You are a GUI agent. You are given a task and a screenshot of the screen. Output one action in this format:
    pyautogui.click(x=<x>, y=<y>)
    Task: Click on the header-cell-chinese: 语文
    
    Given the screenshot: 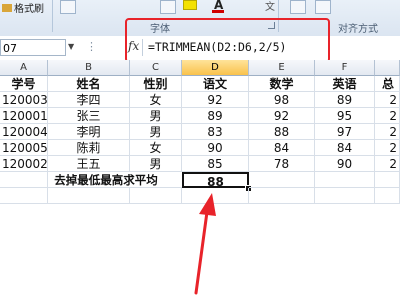 What is the action you would take?
    pyautogui.click(x=215, y=84)
    